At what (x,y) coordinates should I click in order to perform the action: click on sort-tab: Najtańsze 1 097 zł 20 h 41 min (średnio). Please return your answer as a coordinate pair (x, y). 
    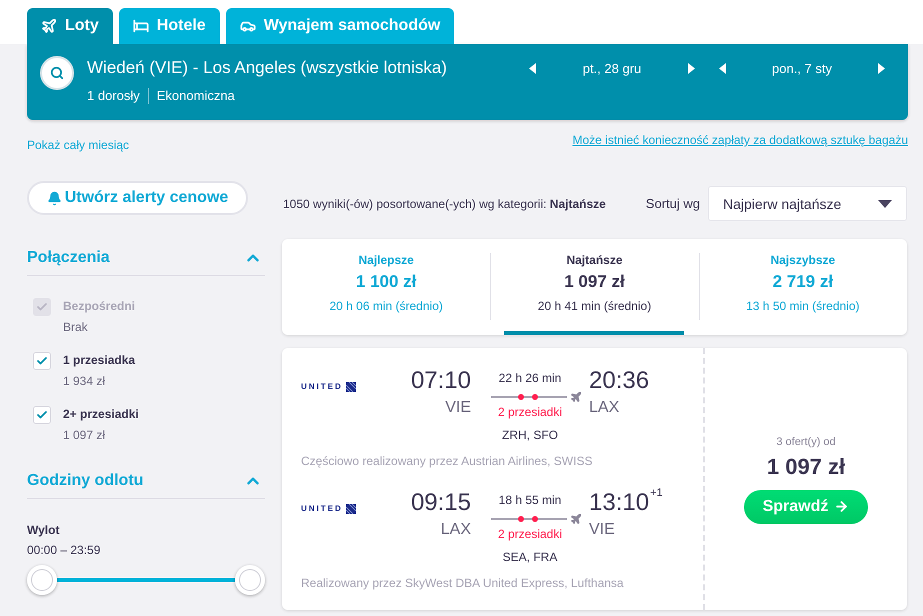
    Looking at the image, I should click on (594, 287).